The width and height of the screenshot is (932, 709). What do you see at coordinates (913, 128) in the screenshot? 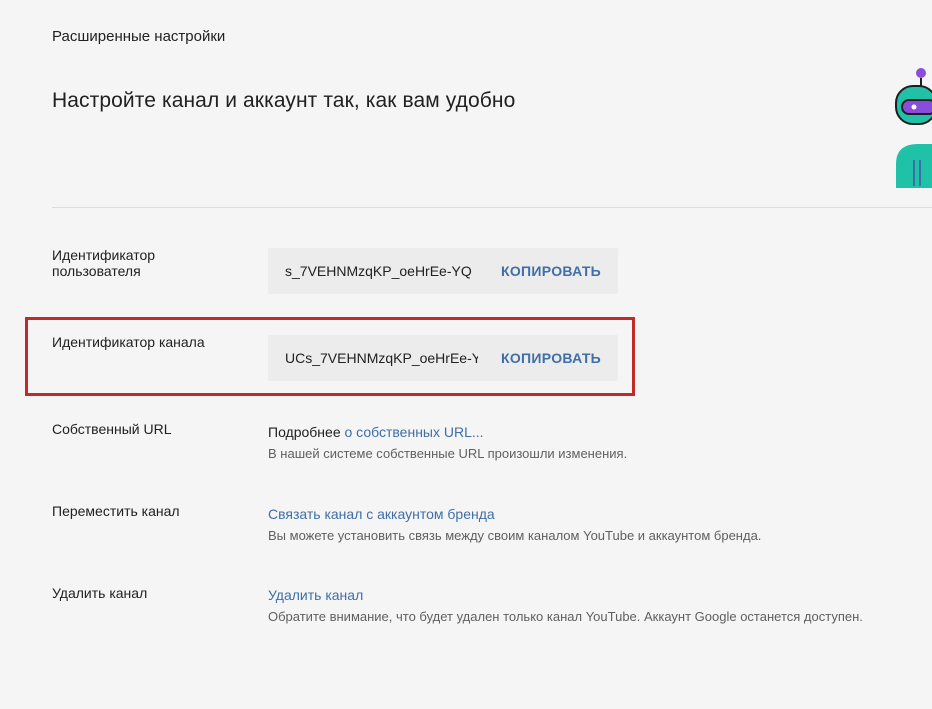
I see `robot-illustration-icon` at bounding box center [913, 128].